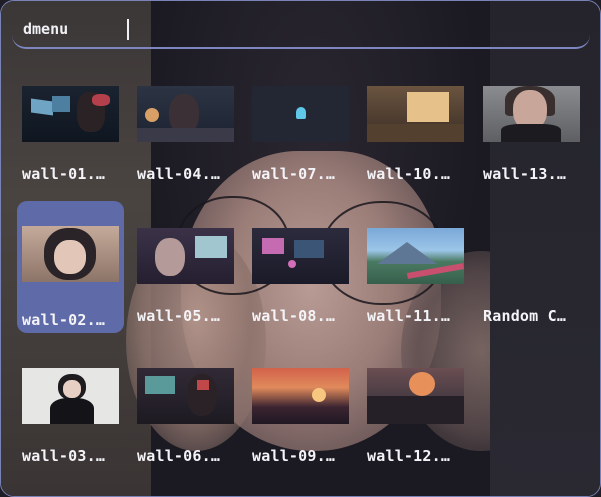 This screenshot has height=497, width=601. Describe the element at coordinates (339, 30) in the screenshot. I see `search-input` at that location.